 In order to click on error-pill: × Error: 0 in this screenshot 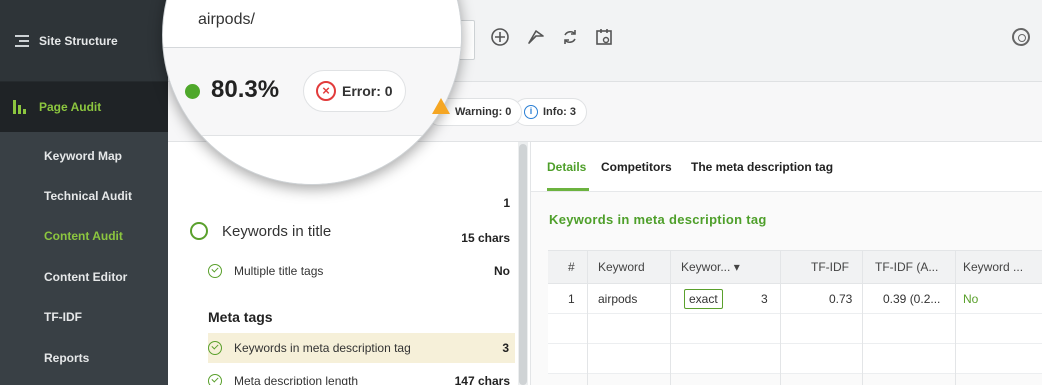, I will do `click(354, 91)`.